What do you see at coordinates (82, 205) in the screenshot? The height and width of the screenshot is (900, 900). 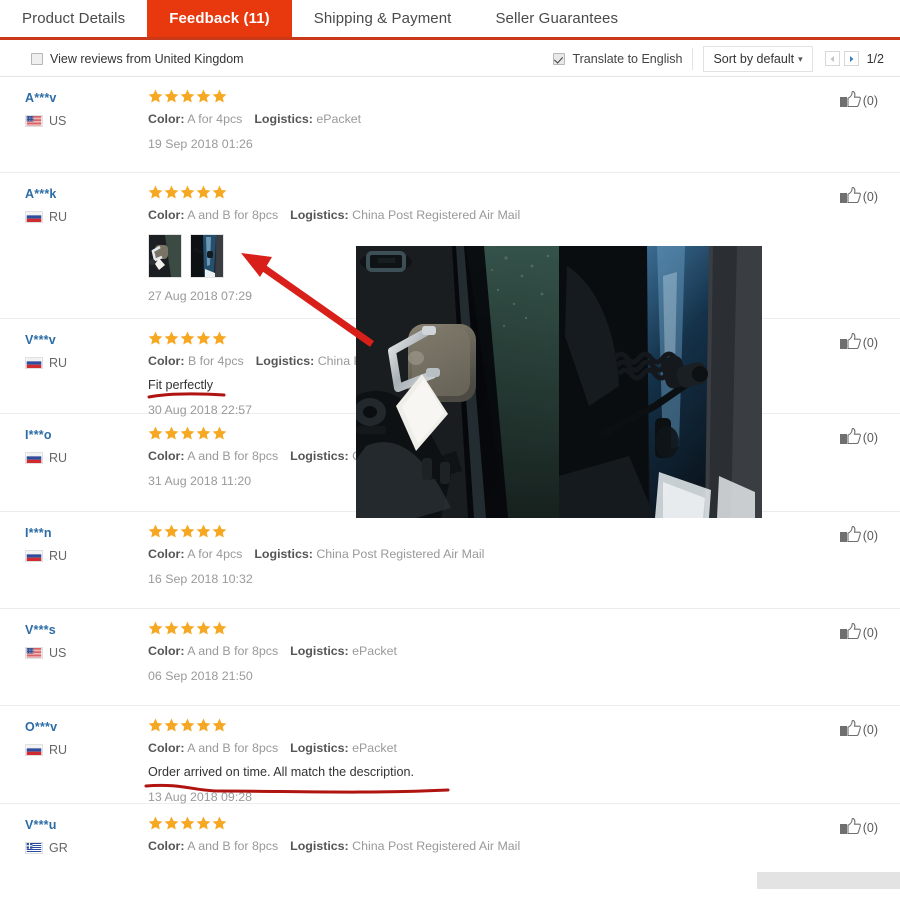 I see `reviewer-info: A***k RU` at bounding box center [82, 205].